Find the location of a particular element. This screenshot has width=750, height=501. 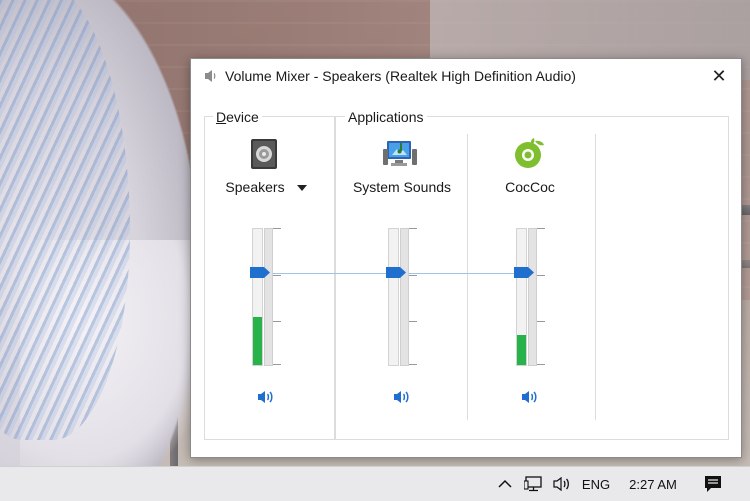

channel-coccoc: CocCoc is located at coordinates (530, 285).